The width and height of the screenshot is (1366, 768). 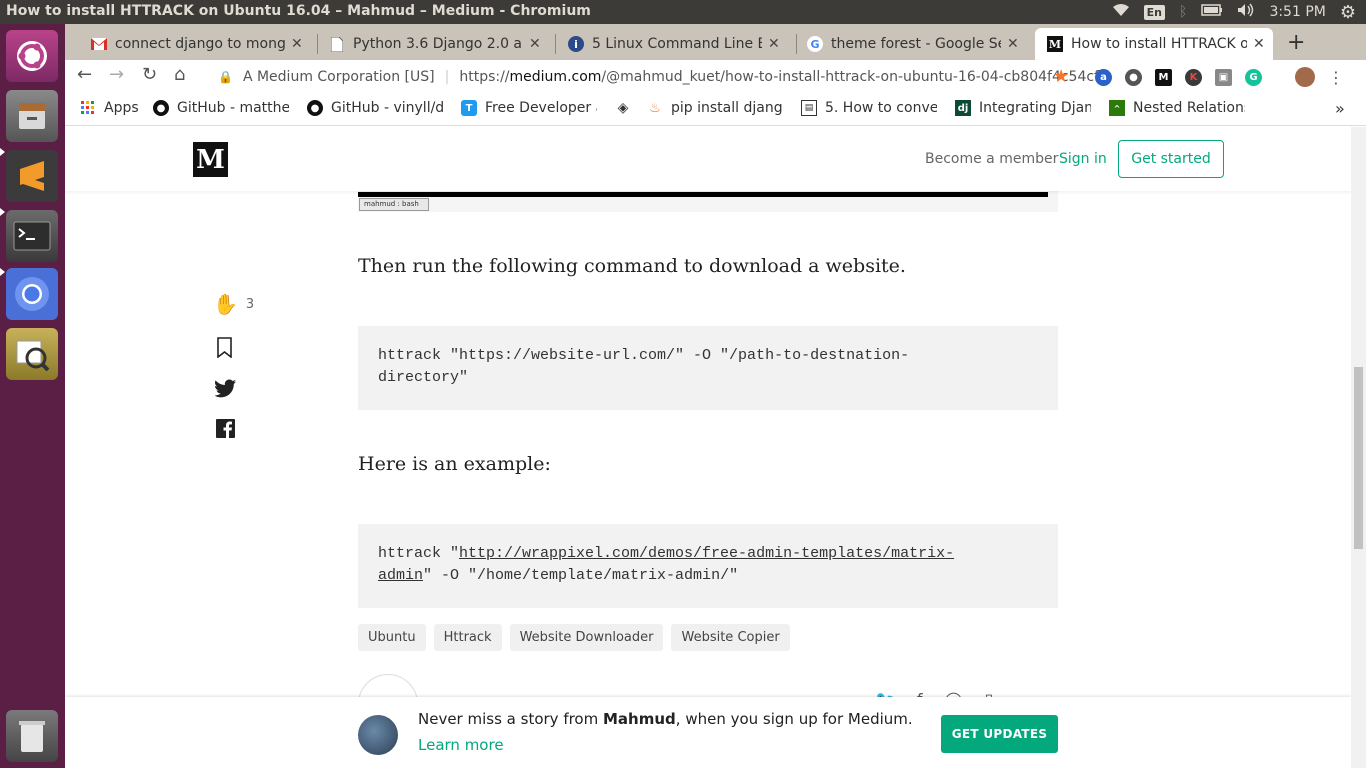 What do you see at coordinates (32, 396) in the screenshot?
I see `unity-launcher` at bounding box center [32, 396].